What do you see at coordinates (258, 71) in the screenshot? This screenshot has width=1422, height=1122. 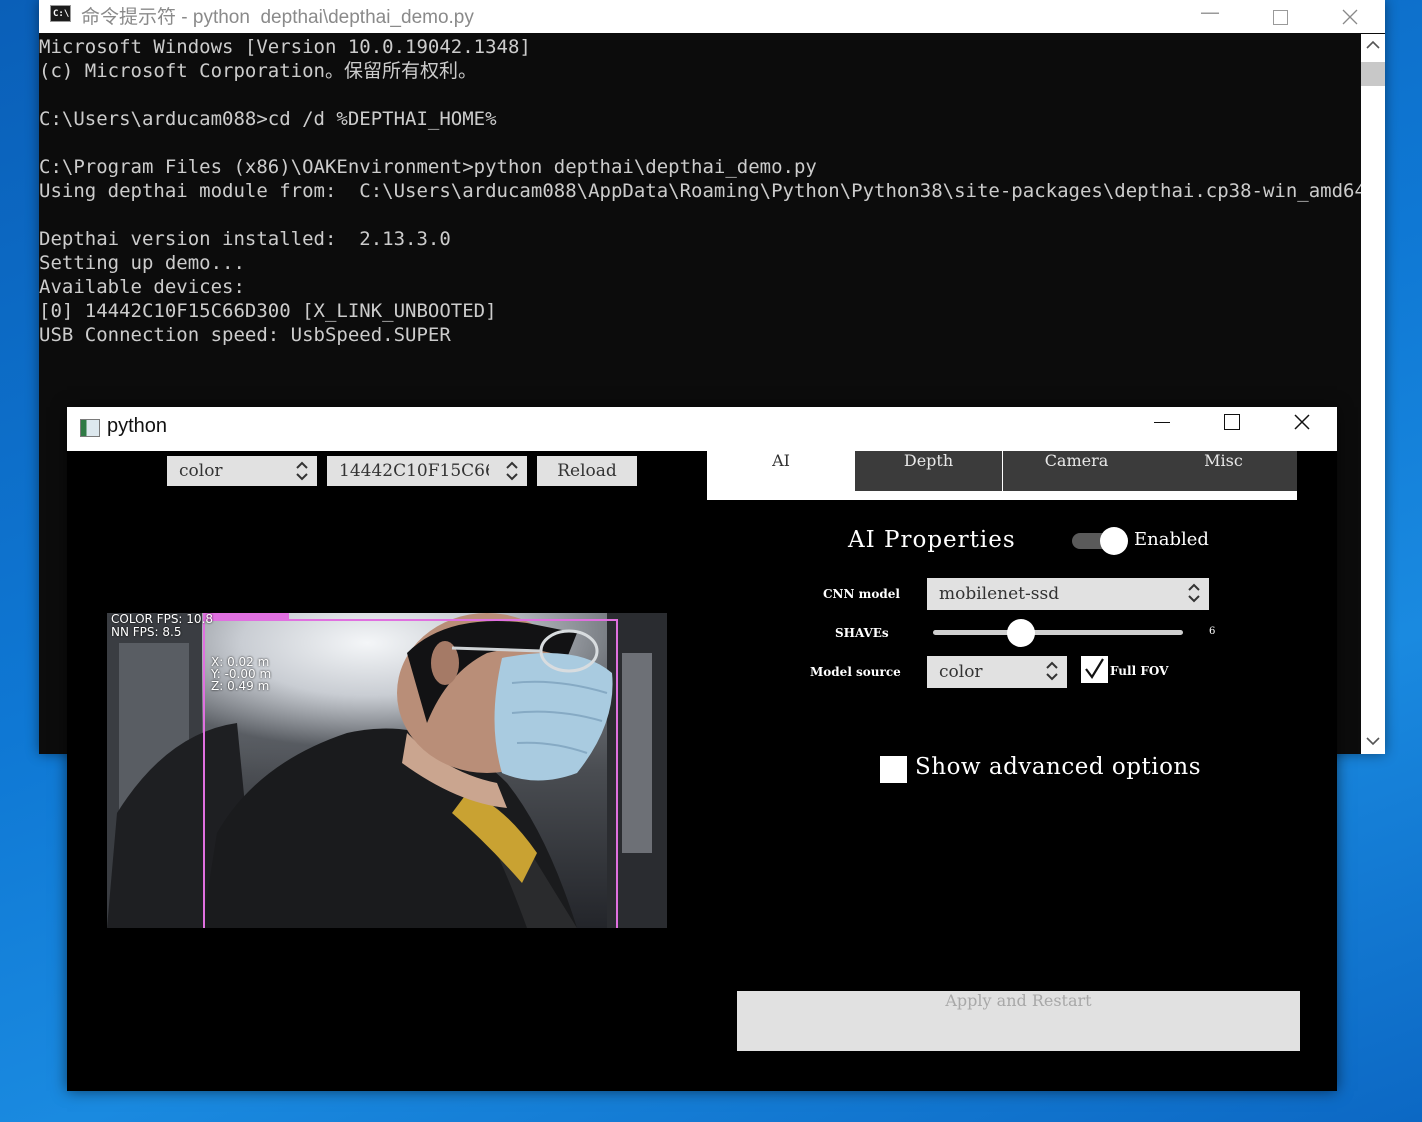 I see `console-line: (c) Microsoft Corporation。保留所有权利。` at bounding box center [258, 71].